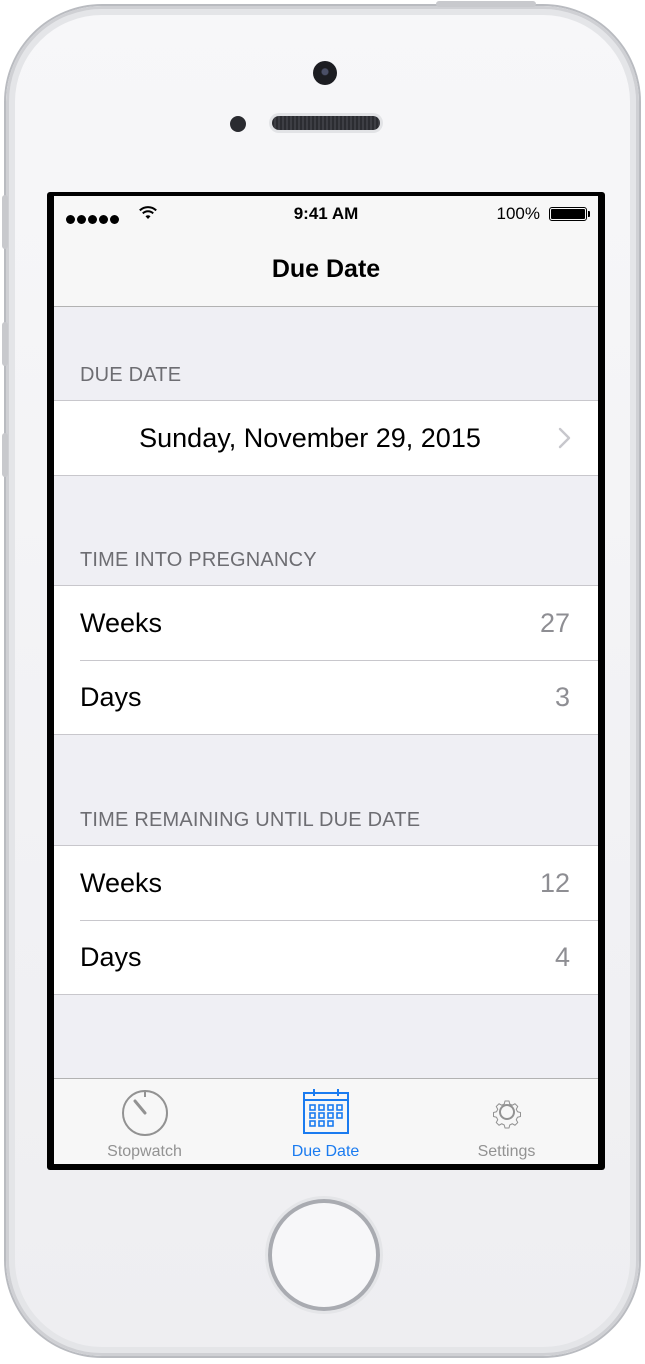  Describe the element at coordinates (554, 883) in the screenshot. I see `row-value: 12` at that location.